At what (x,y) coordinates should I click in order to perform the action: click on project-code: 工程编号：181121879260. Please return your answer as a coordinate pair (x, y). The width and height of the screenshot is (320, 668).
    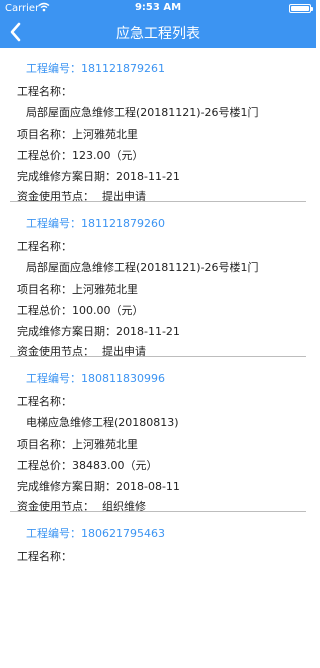
    Looking at the image, I should click on (95, 223).